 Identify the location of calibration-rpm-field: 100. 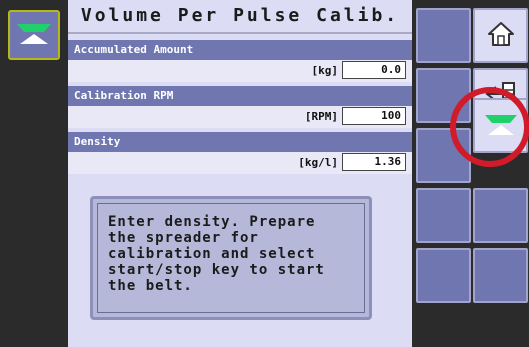
(374, 116).